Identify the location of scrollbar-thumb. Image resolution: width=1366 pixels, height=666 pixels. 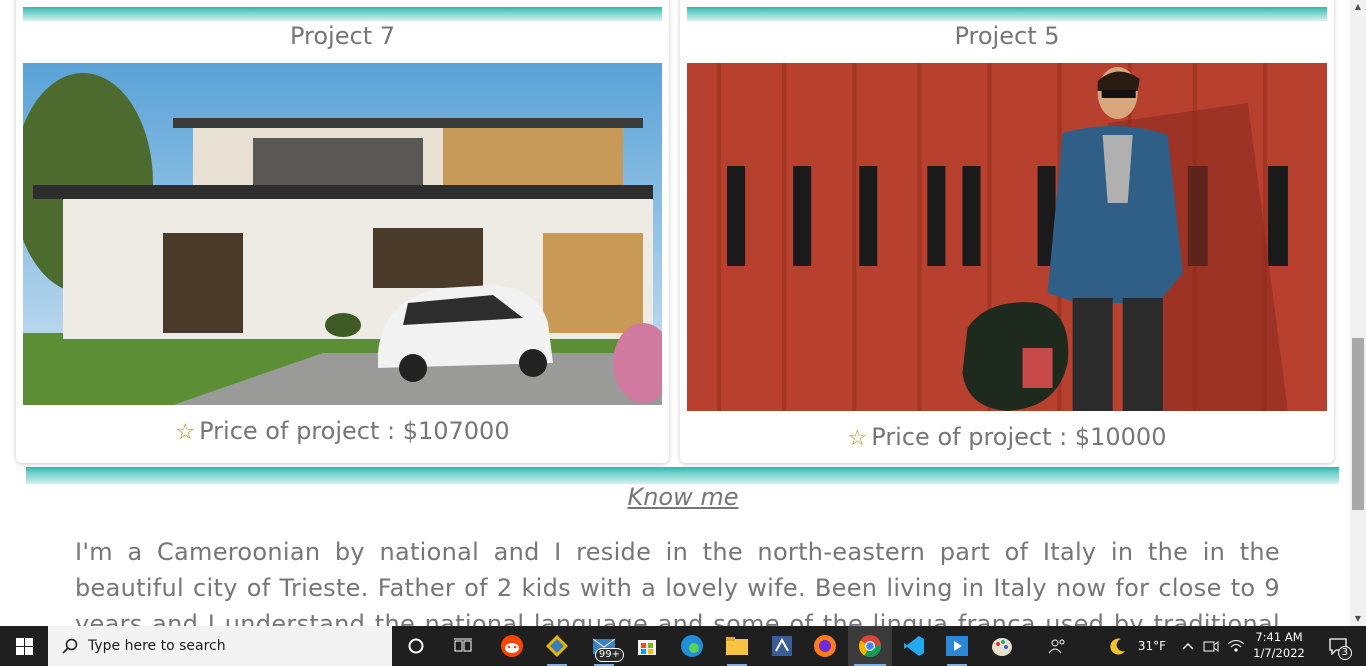
(1358, 424).